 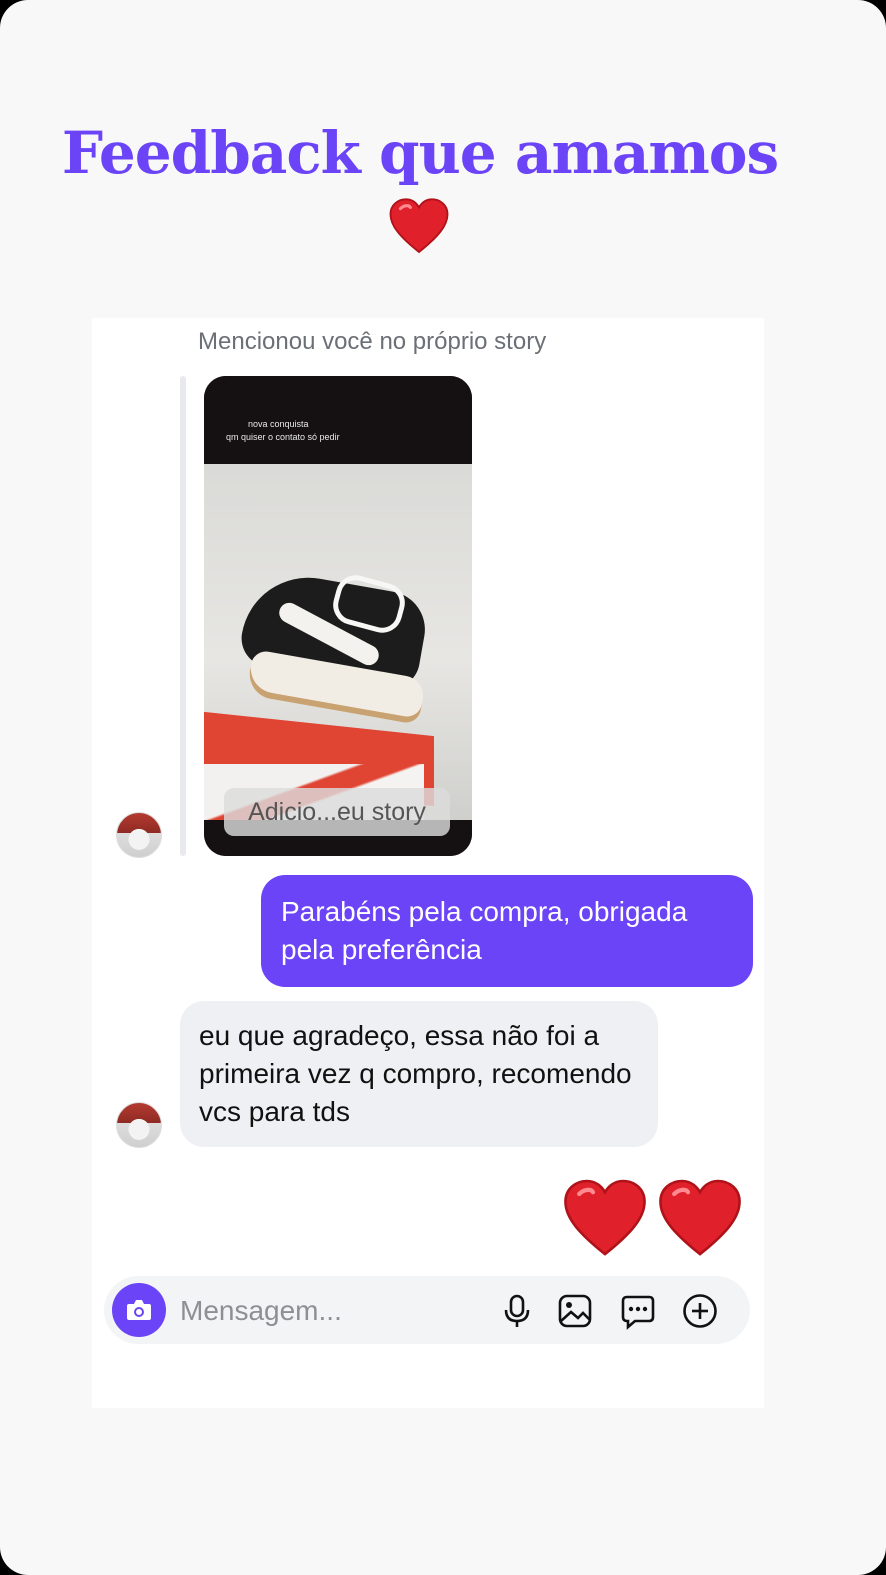 What do you see at coordinates (278, 424) in the screenshot?
I see `story-caption-line: nova conquista` at bounding box center [278, 424].